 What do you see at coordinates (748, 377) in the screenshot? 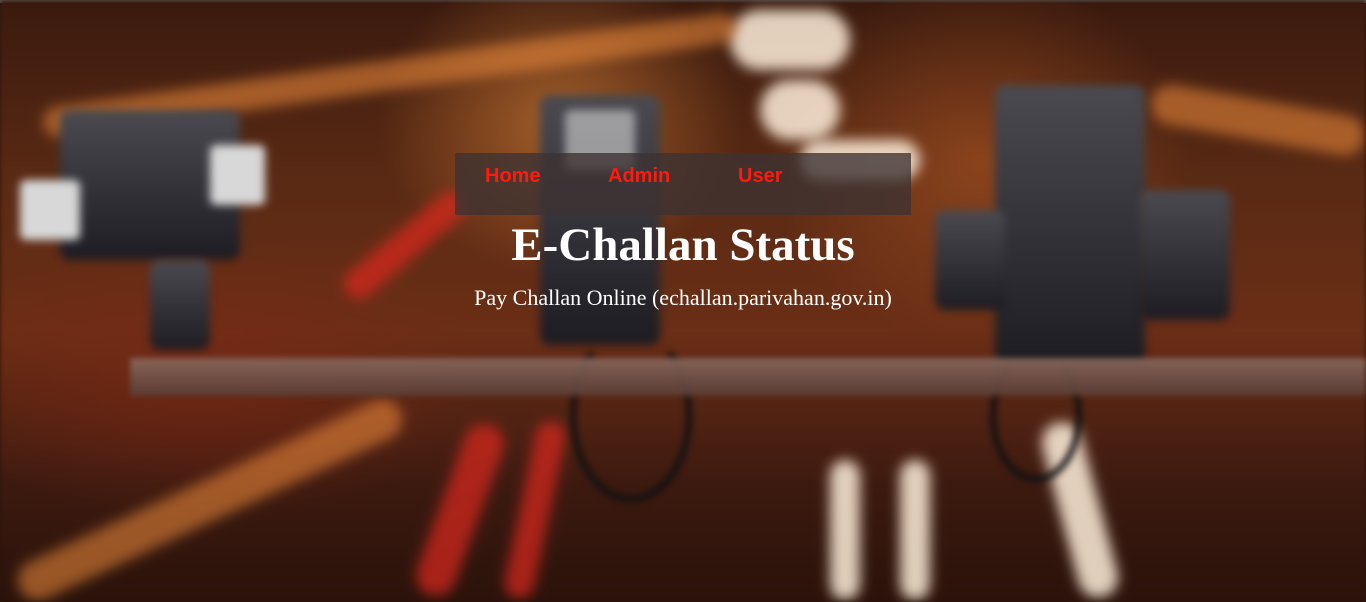
I see `camera-mount-bar` at bounding box center [748, 377].